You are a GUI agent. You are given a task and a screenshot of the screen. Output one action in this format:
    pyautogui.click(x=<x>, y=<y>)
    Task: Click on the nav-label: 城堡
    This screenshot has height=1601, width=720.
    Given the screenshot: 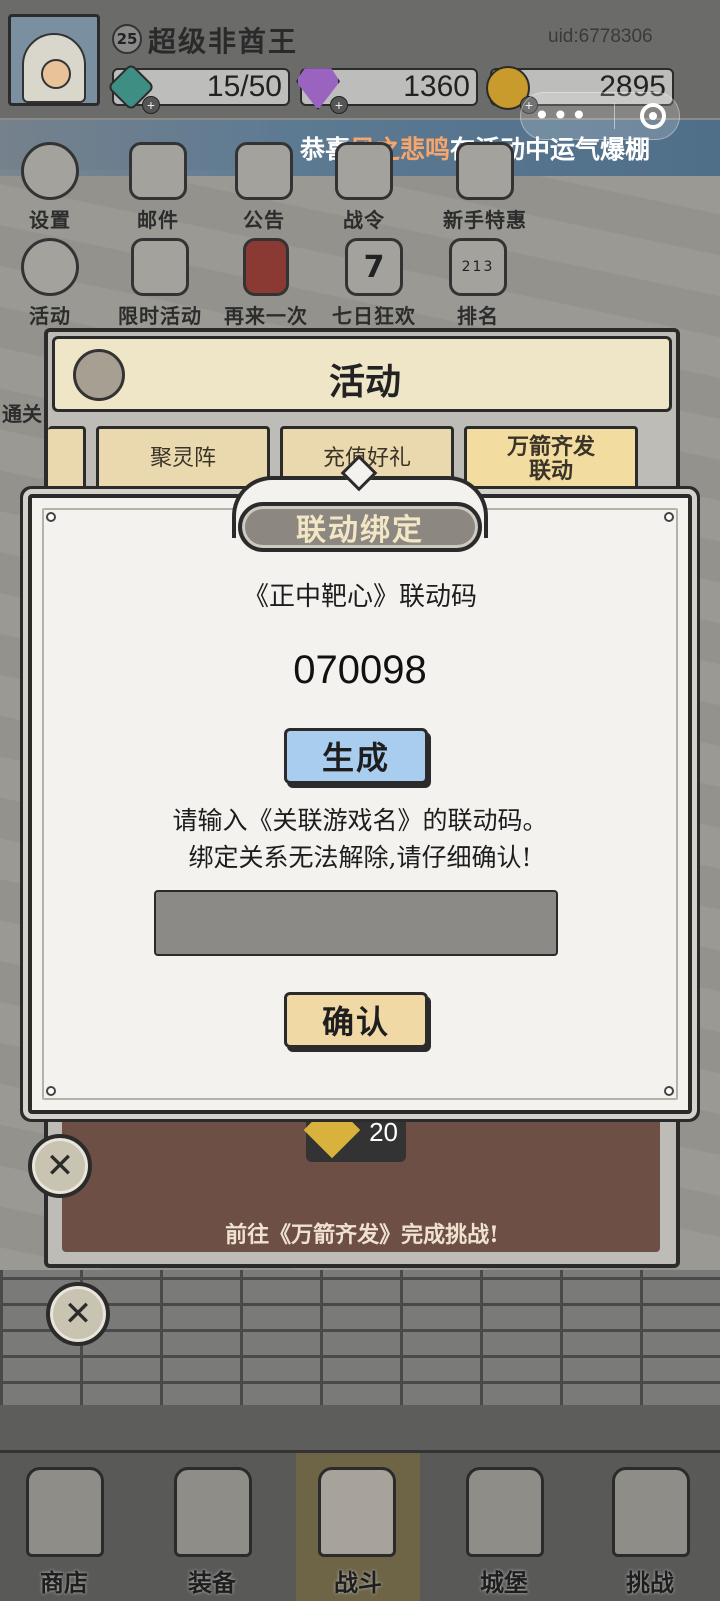 What is the action you would take?
    pyautogui.click(x=504, y=1582)
    